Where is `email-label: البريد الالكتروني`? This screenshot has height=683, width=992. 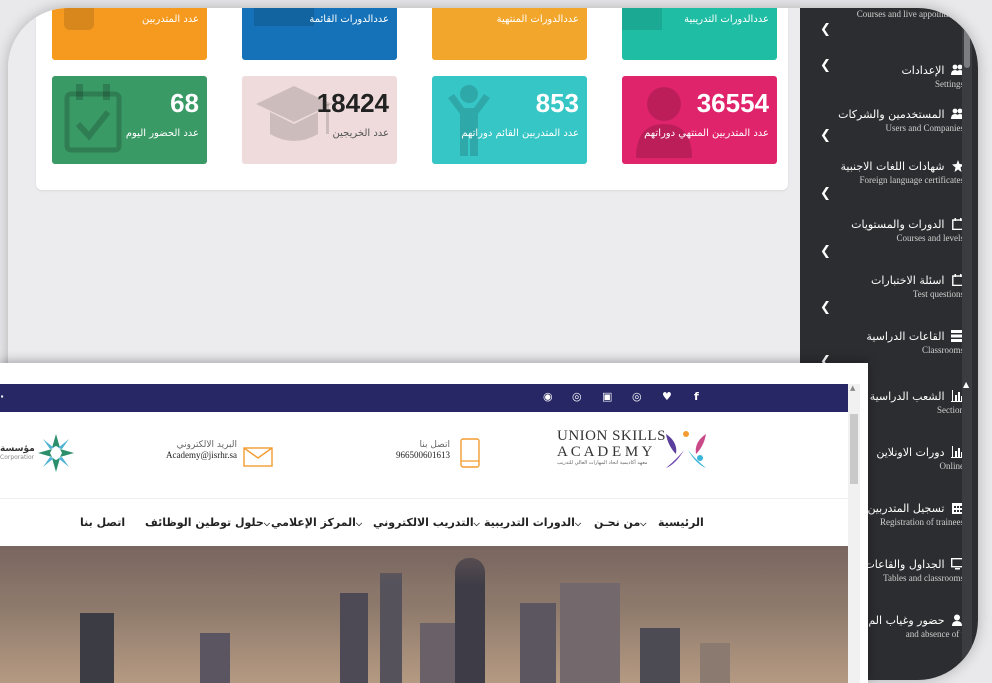 email-label: البريد الالكتروني is located at coordinates (207, 445).